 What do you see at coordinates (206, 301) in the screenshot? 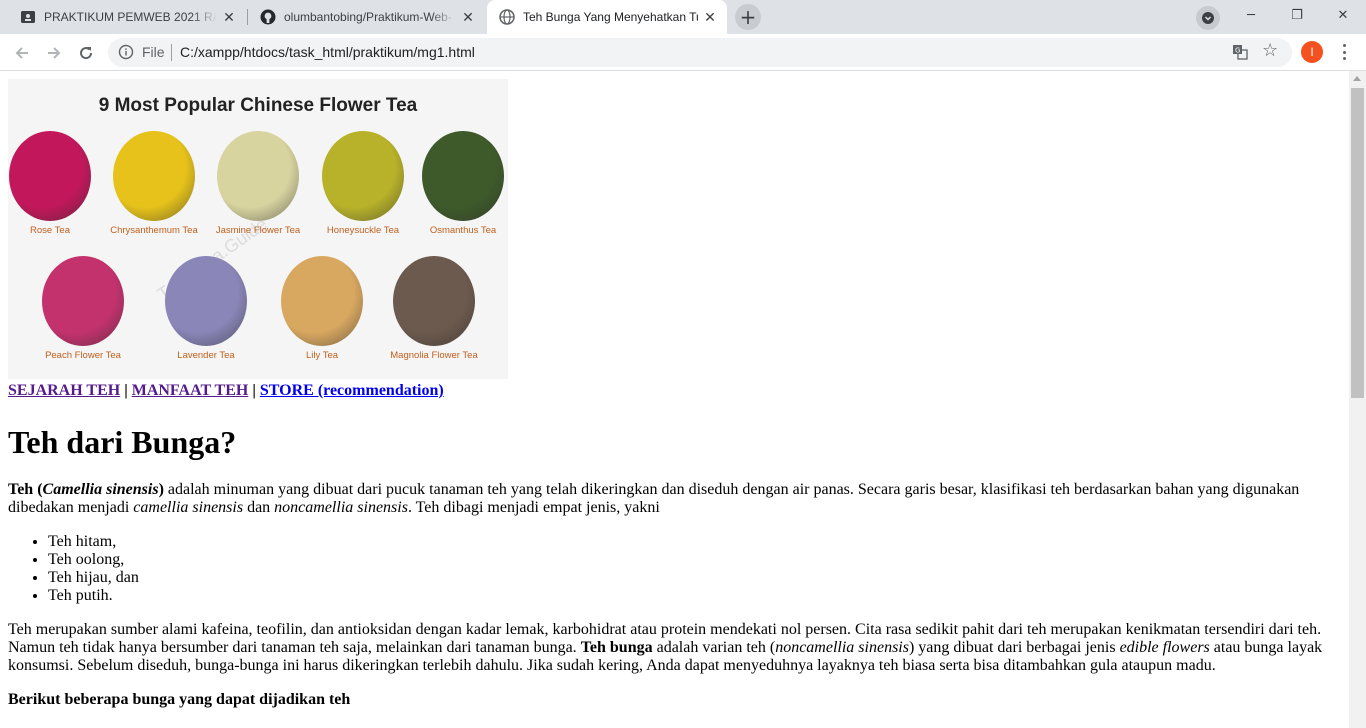
I see `lavender-tea-photo` at bounding box center [206, 301].